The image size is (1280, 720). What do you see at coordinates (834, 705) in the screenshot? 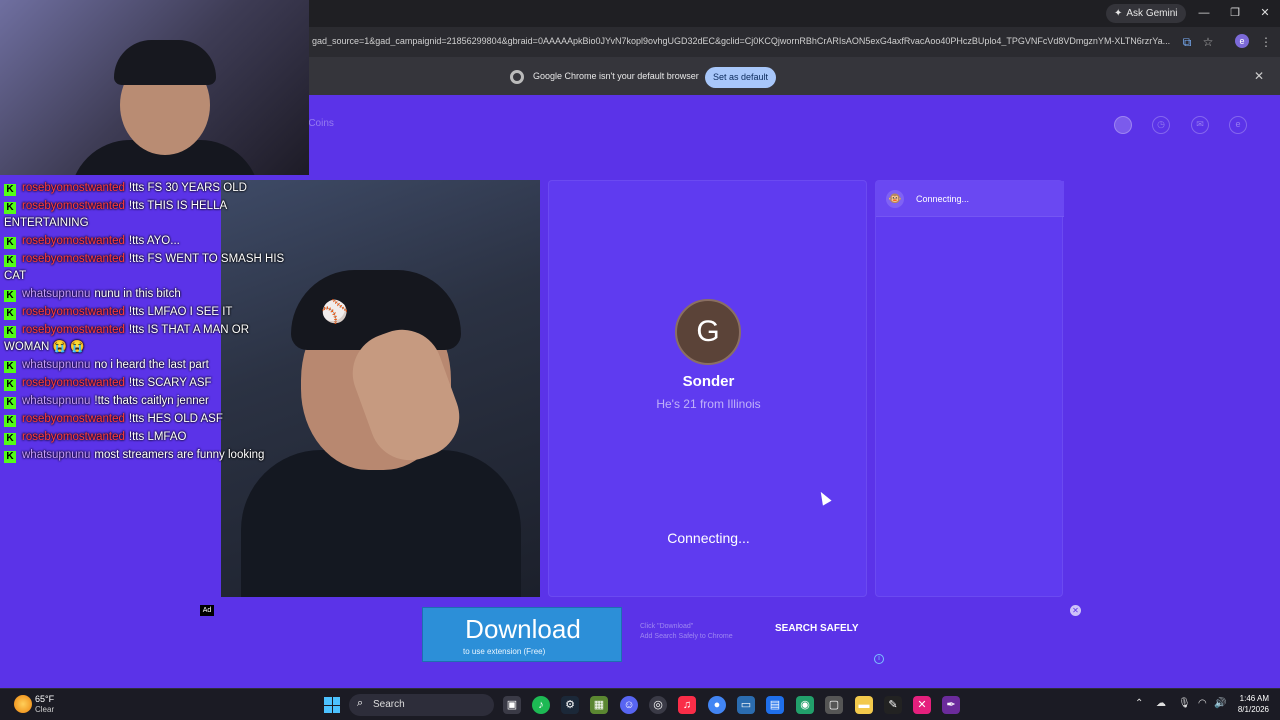
I see `app-grey-icon: ▢` at bounding box center [834, 705].